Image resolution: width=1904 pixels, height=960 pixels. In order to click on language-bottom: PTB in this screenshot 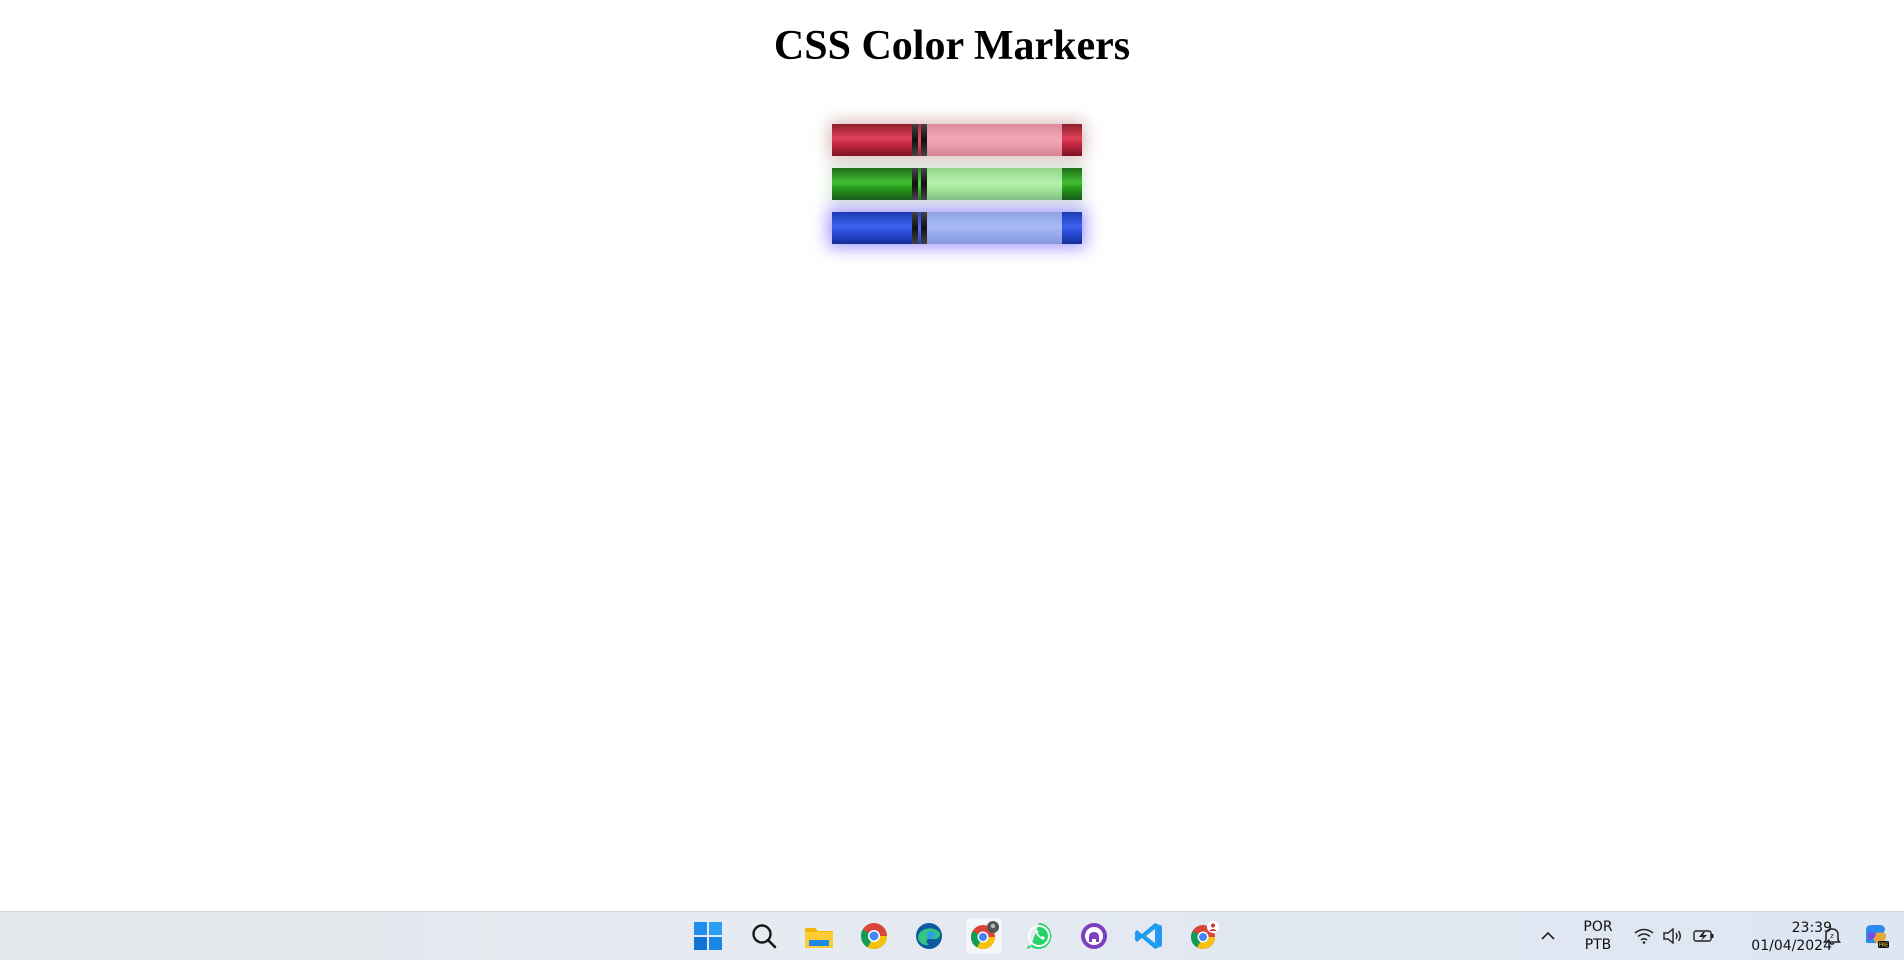, I will do `click(1598, 945)`.